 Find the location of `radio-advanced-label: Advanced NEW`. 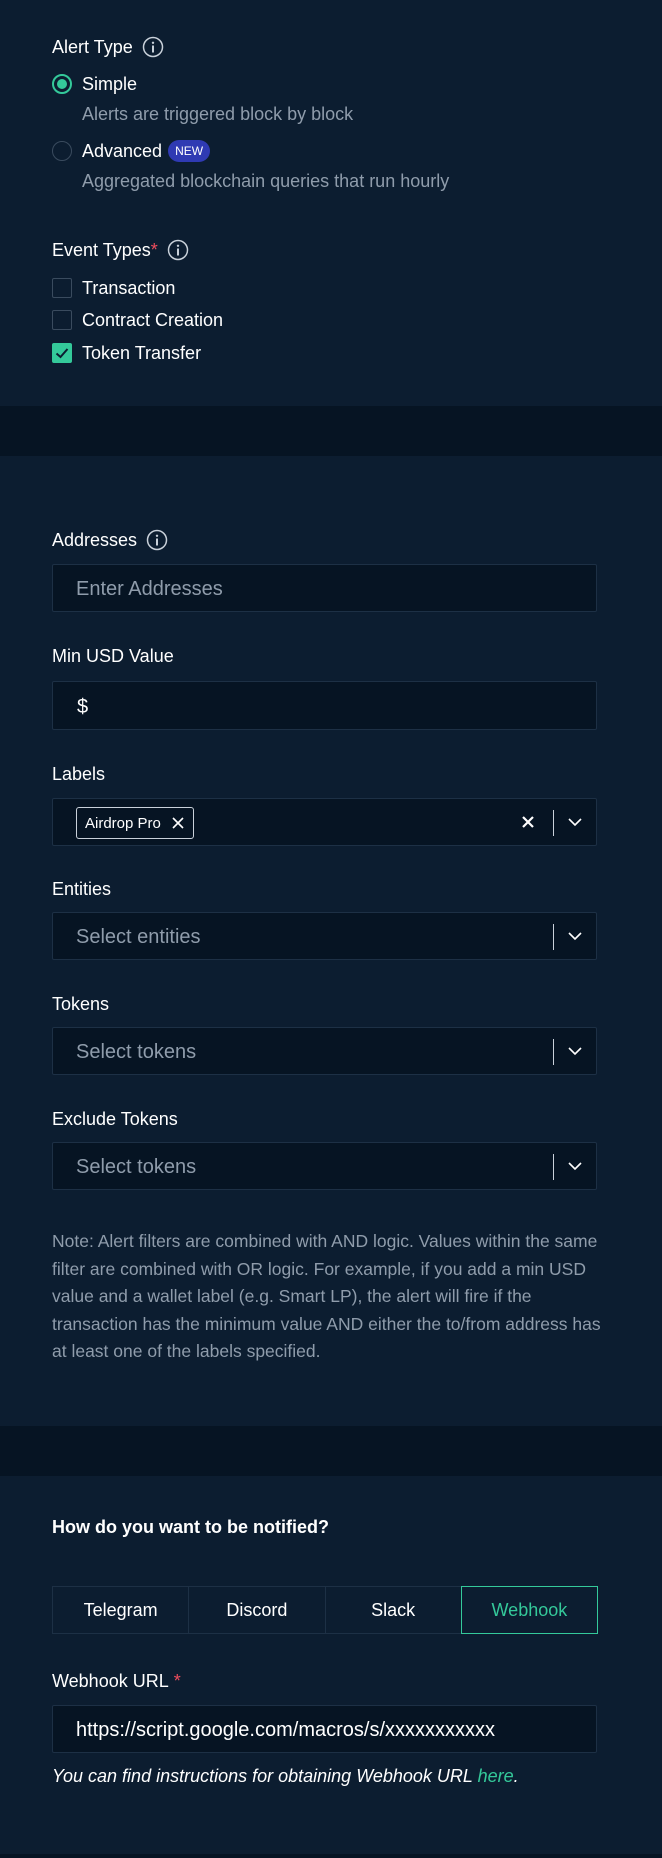

radio-advanced-label: Advanced NEW is located at coordinates (146, 151).